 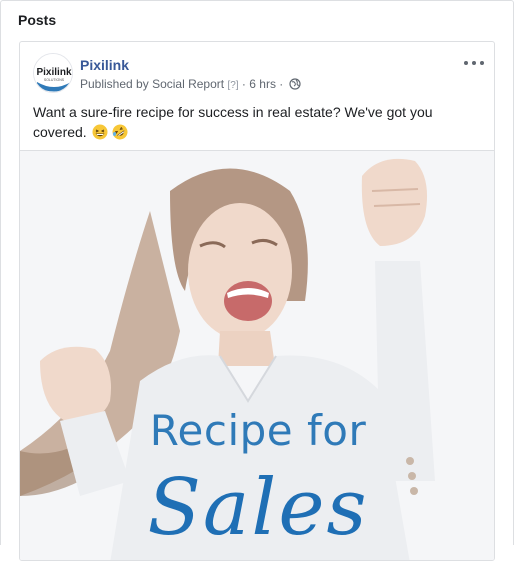 I want to click on page-avatar: Pixilink SOLUTIONS, so click(x=53, y=73).